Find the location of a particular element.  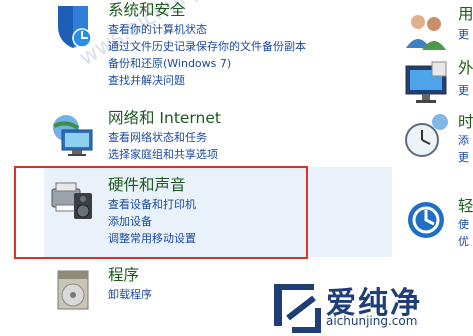

category-title: 网络和 Internet is located at coordinates (164, 118).